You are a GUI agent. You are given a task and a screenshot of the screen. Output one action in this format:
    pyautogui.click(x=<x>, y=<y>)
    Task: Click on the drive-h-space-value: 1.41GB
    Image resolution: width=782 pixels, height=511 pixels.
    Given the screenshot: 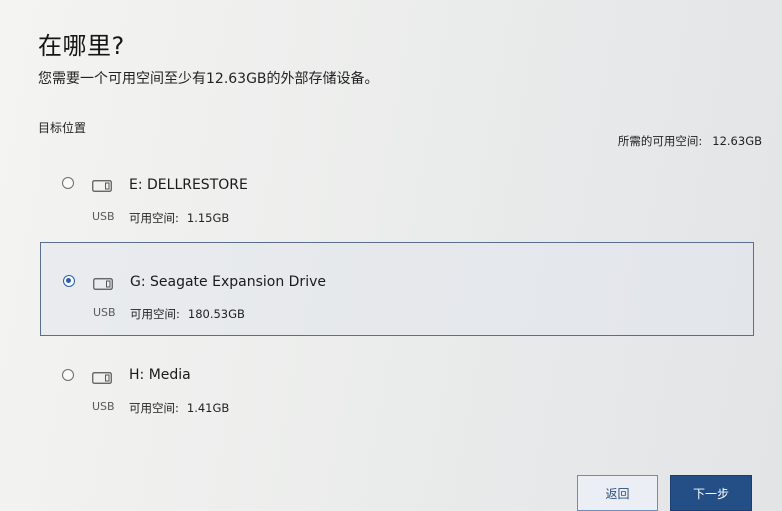 What is the action you would take?
    pyautogui.click(x=208, y=408)
    